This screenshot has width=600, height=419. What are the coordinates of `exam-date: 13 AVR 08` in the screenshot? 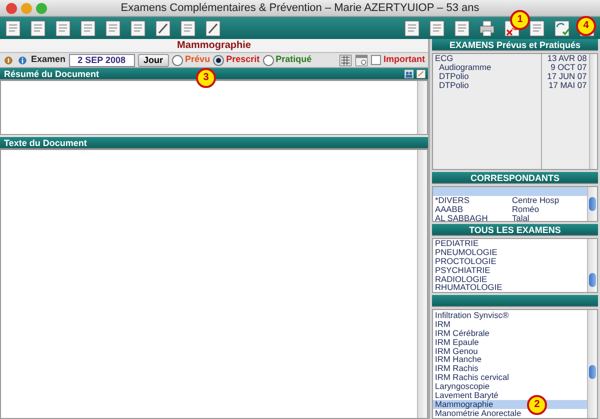 It's located at (567, 58).